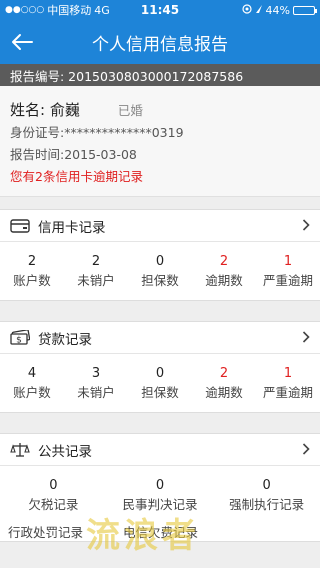 Image resolution: width=320 pixels, height=568 pixels. What do you see at coordinates (21, 450) in the screenshot?
I see `scale-icon` at bounding box center [21, 450].